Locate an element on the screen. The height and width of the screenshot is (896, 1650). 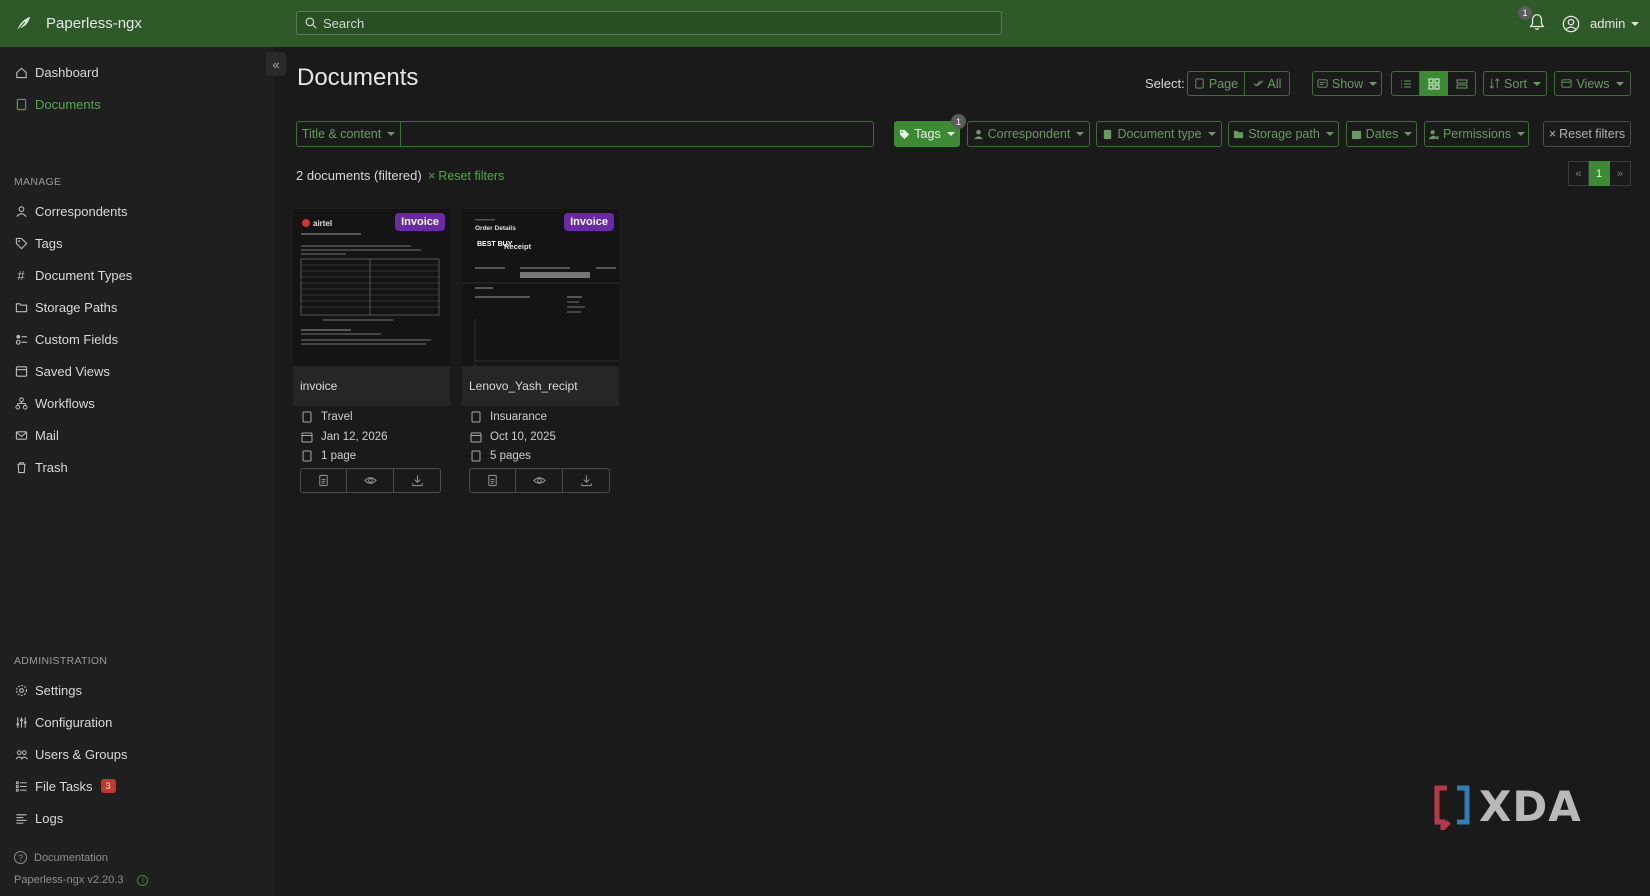
tags-filter-count-badge: 1 is located at coordinates (958, 121).